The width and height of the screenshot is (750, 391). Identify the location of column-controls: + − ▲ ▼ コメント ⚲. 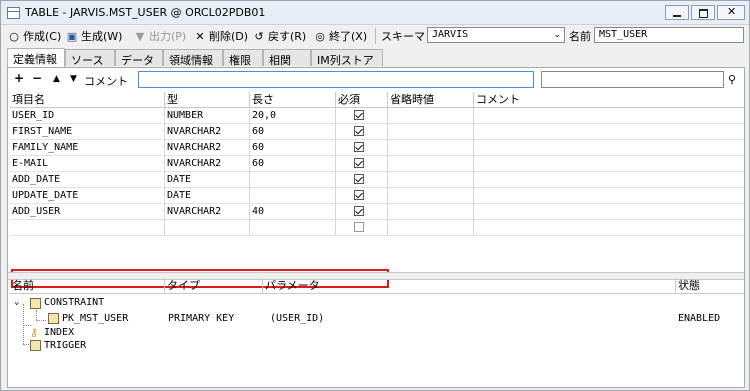
(376, 80).